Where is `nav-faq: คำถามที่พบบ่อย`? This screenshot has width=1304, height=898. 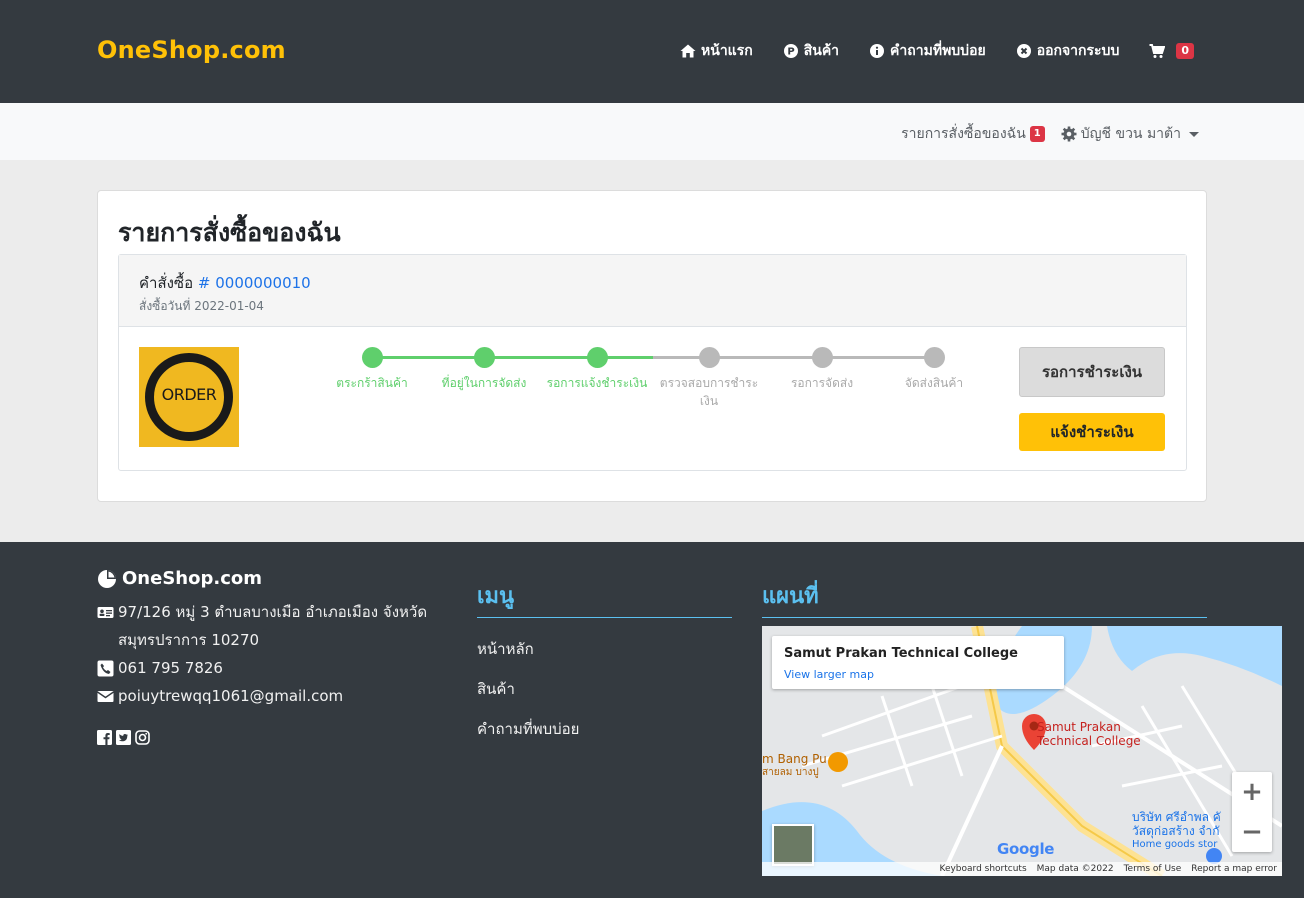 nav-faq: คำถามที่พบบ่อย is located at coordinates (927, 51).